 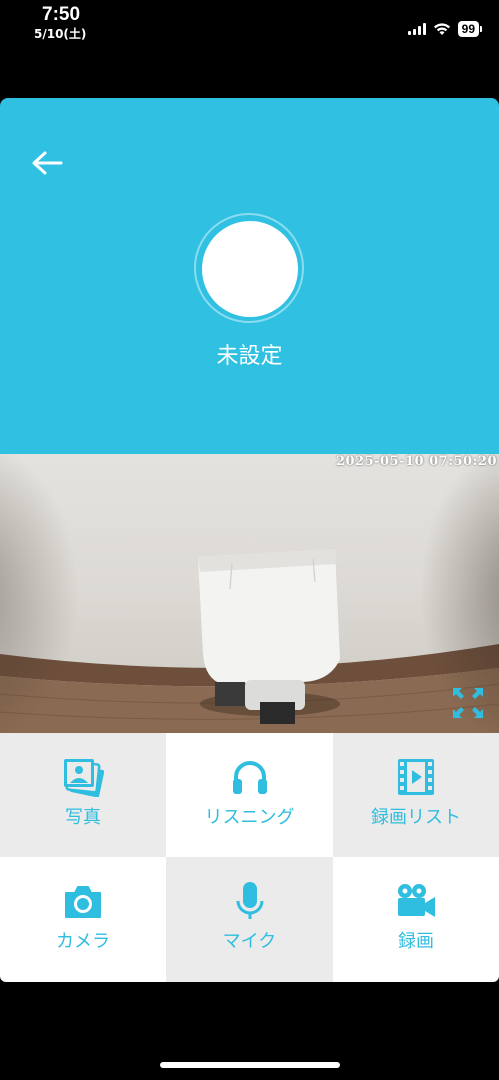 I want to click on status-bar: 7:50 5/10(土) 99, so click(x=249, y=24).